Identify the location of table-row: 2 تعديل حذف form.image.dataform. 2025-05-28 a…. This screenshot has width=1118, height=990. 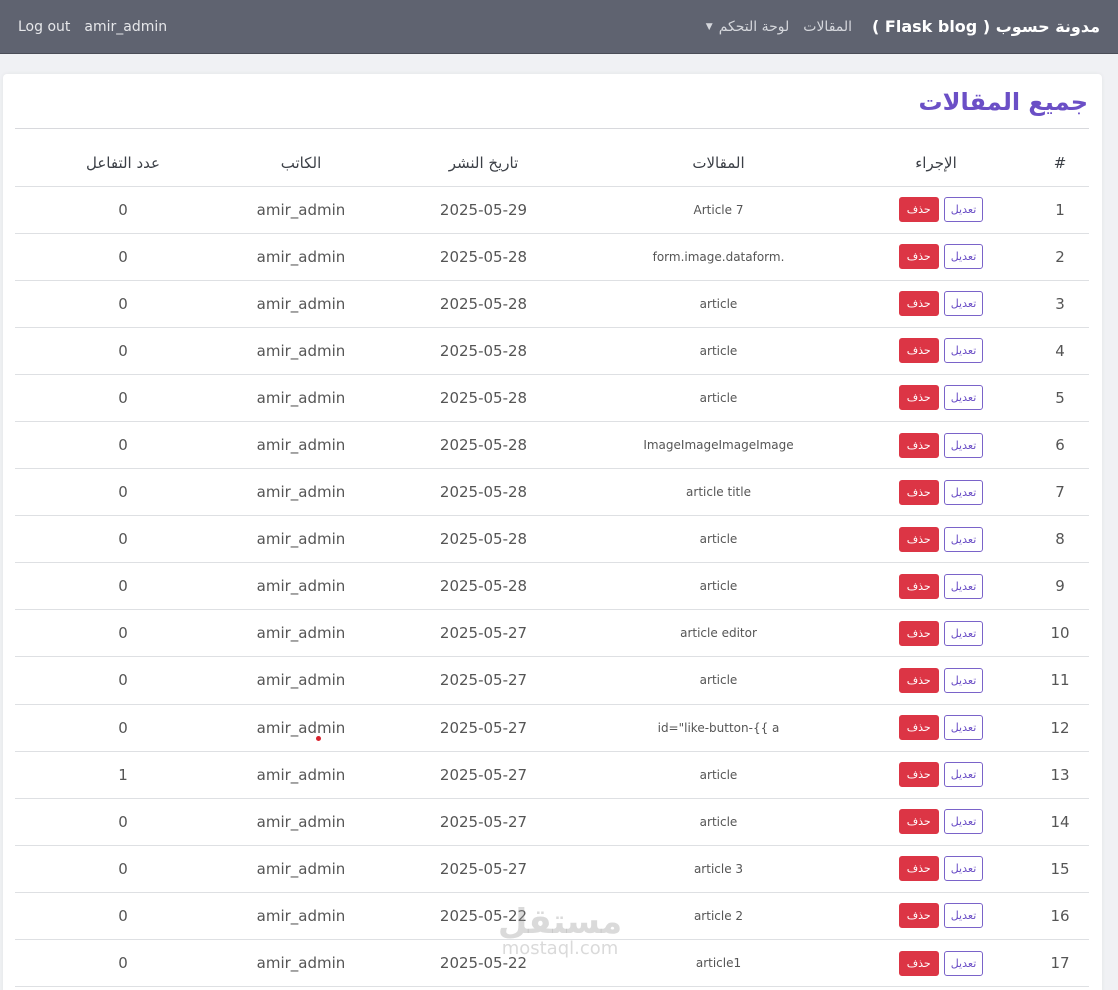
(552, 257).